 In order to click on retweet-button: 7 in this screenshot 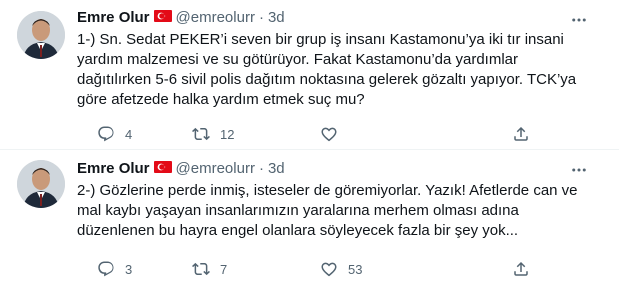, I will do `click(209, 269)`.